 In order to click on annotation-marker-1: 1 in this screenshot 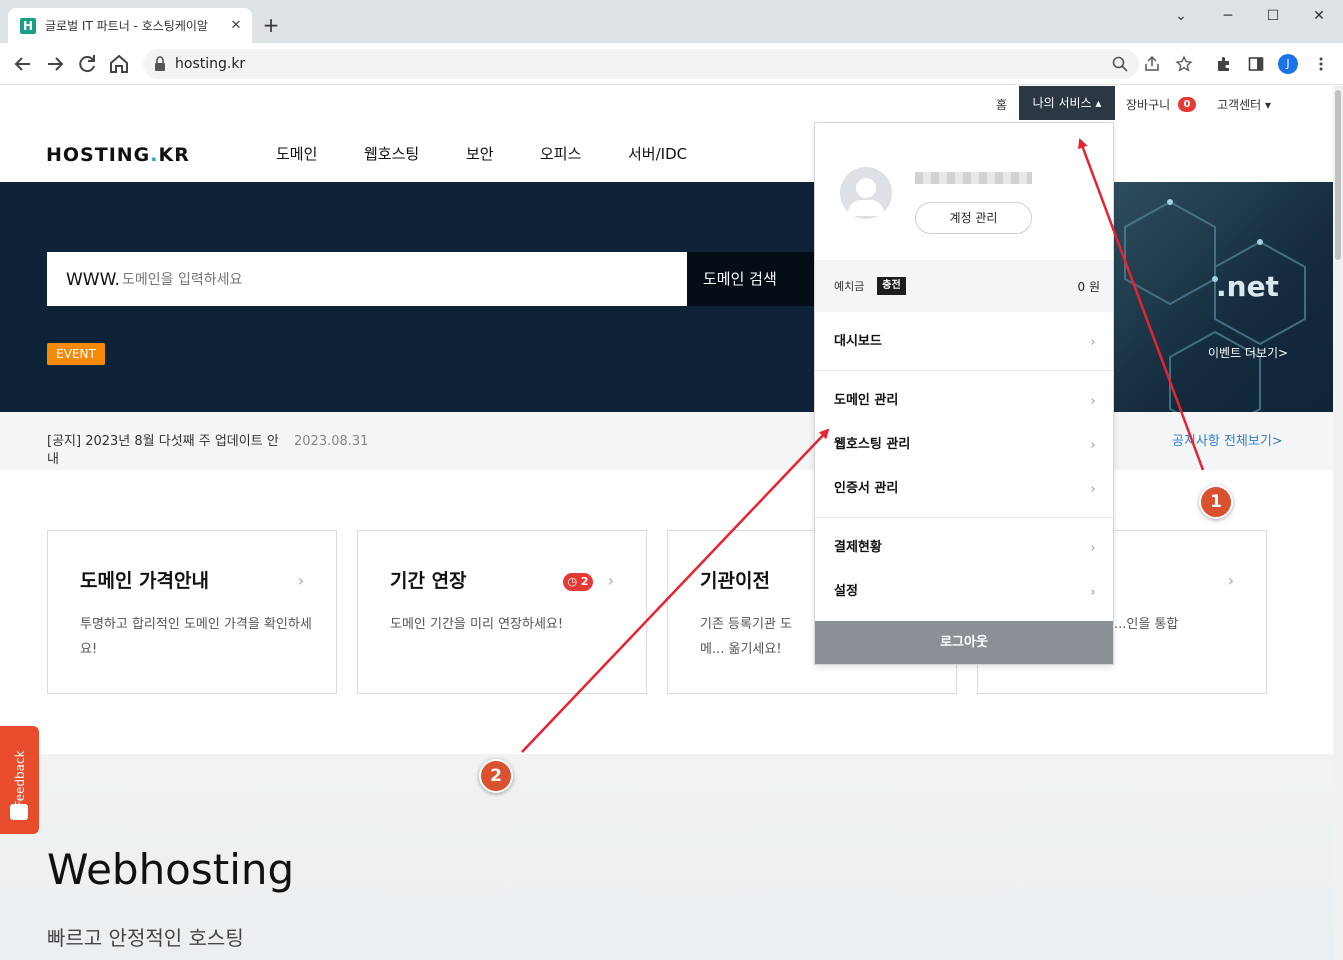, I will do `click(1216, 502)`.